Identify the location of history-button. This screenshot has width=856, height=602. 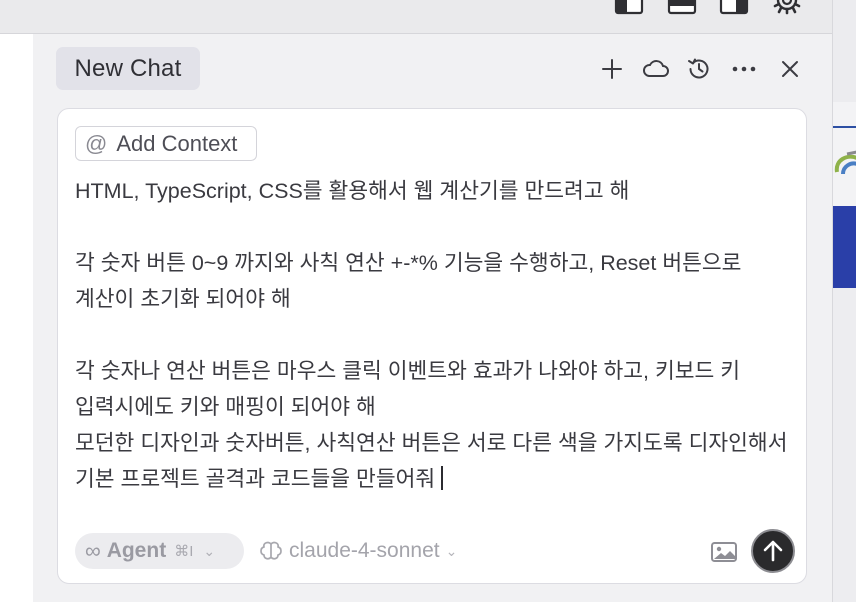
(699, 69).